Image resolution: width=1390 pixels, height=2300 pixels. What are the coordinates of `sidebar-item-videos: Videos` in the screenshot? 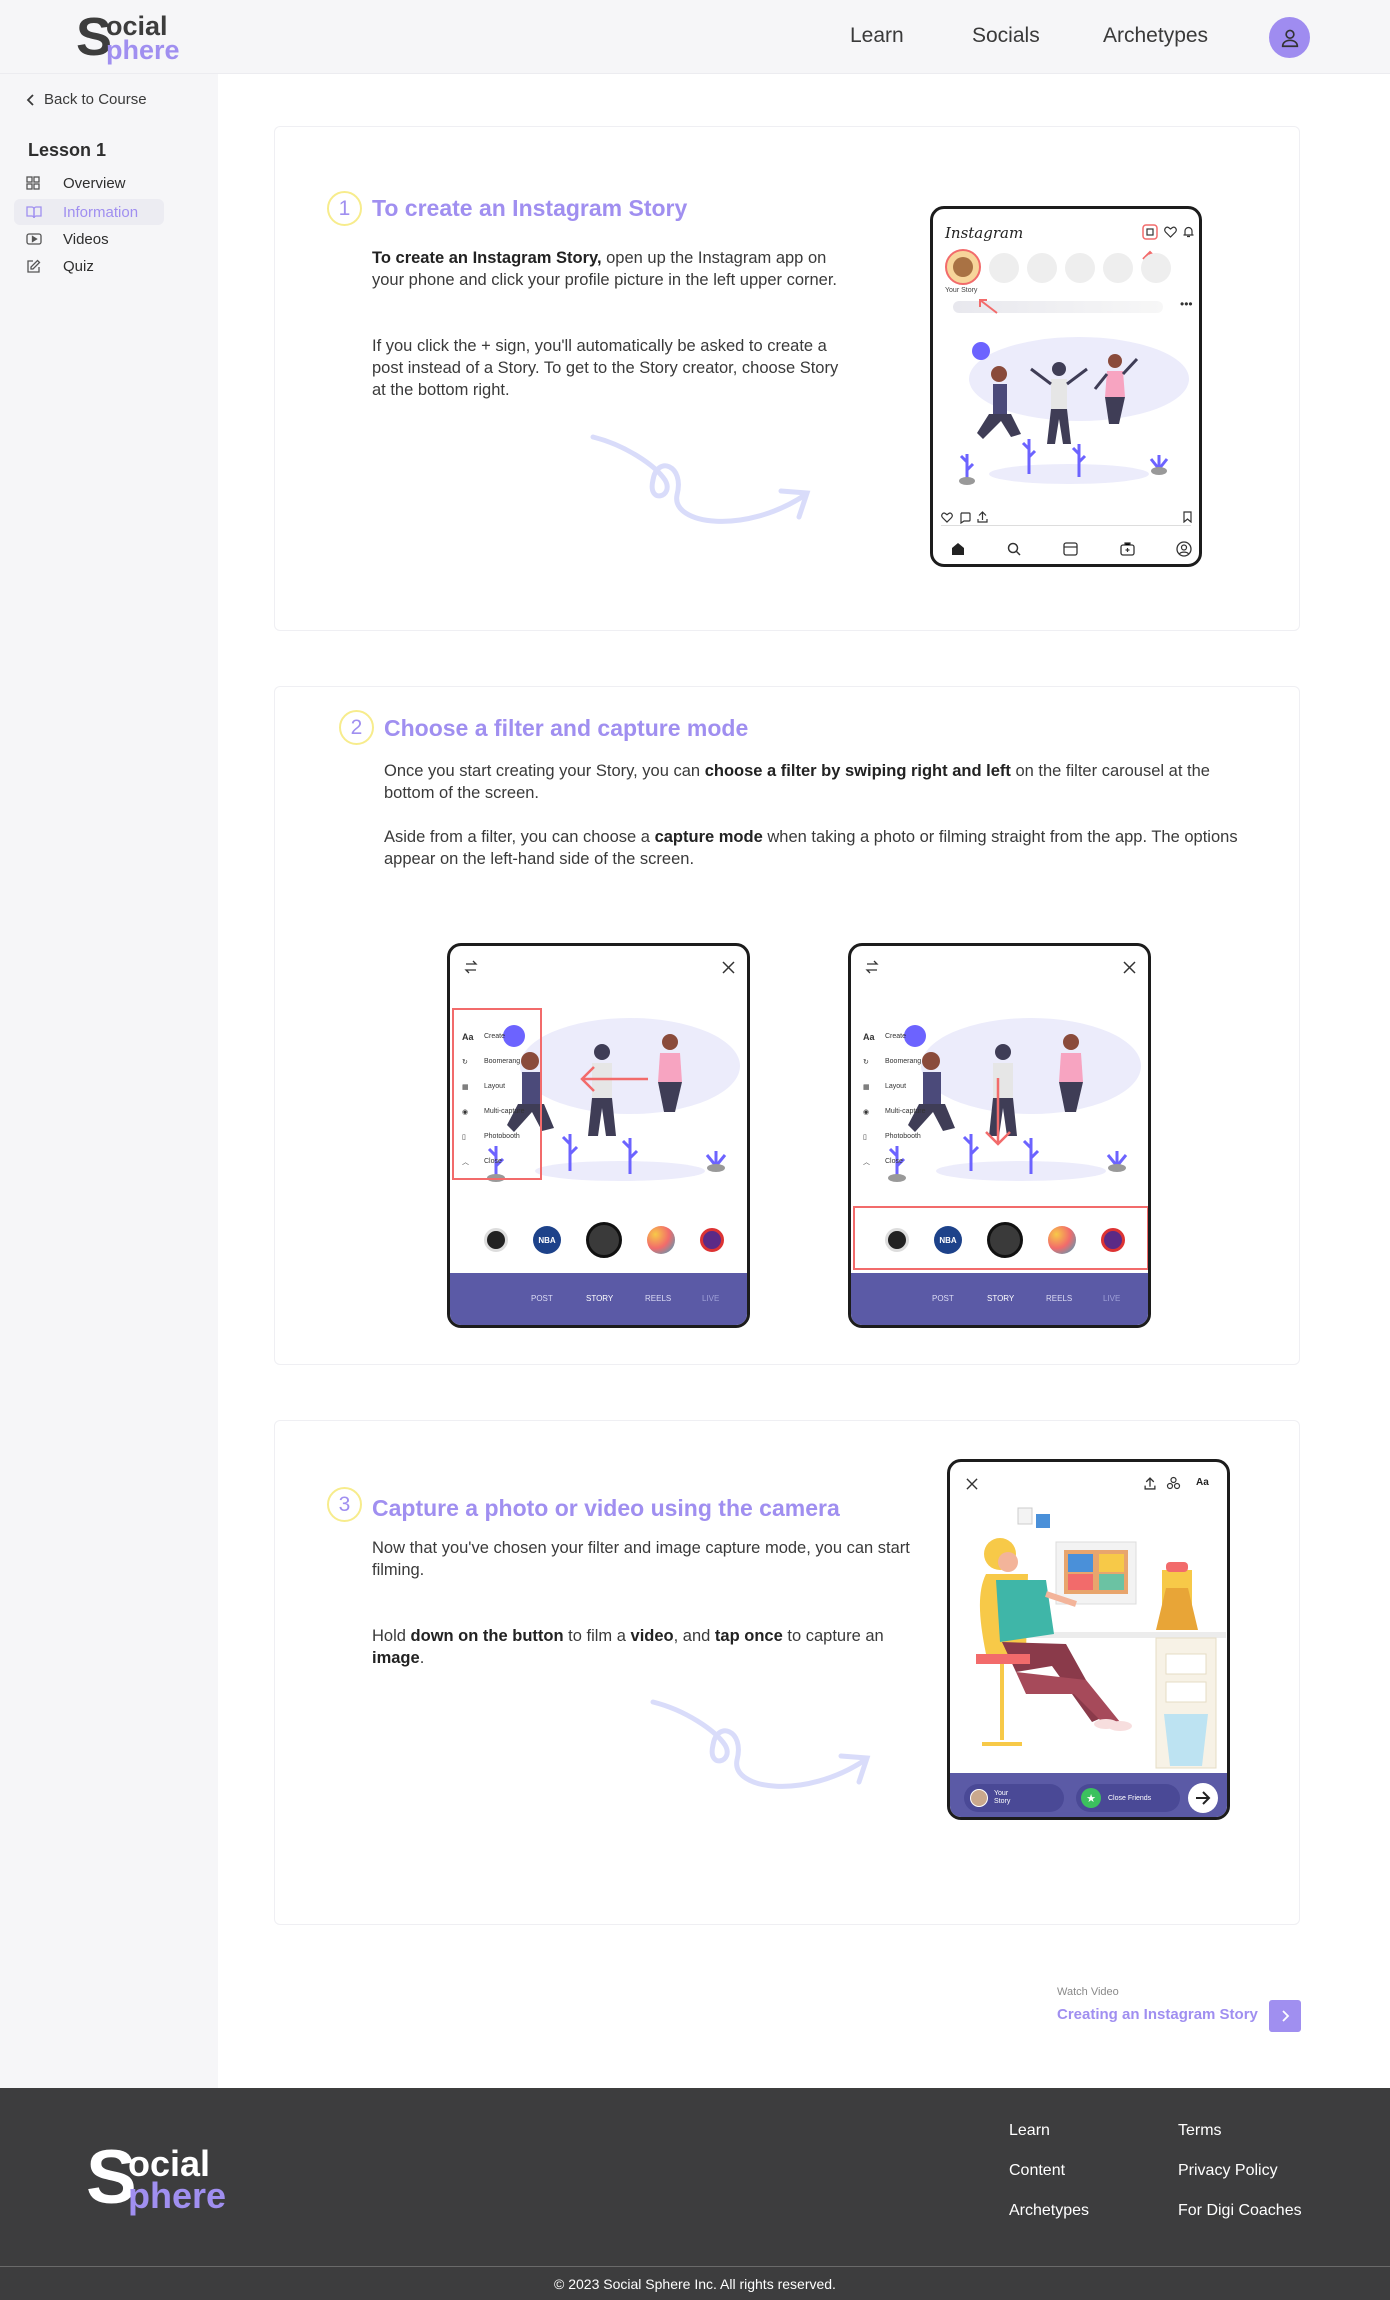 It's located at (89, 239).